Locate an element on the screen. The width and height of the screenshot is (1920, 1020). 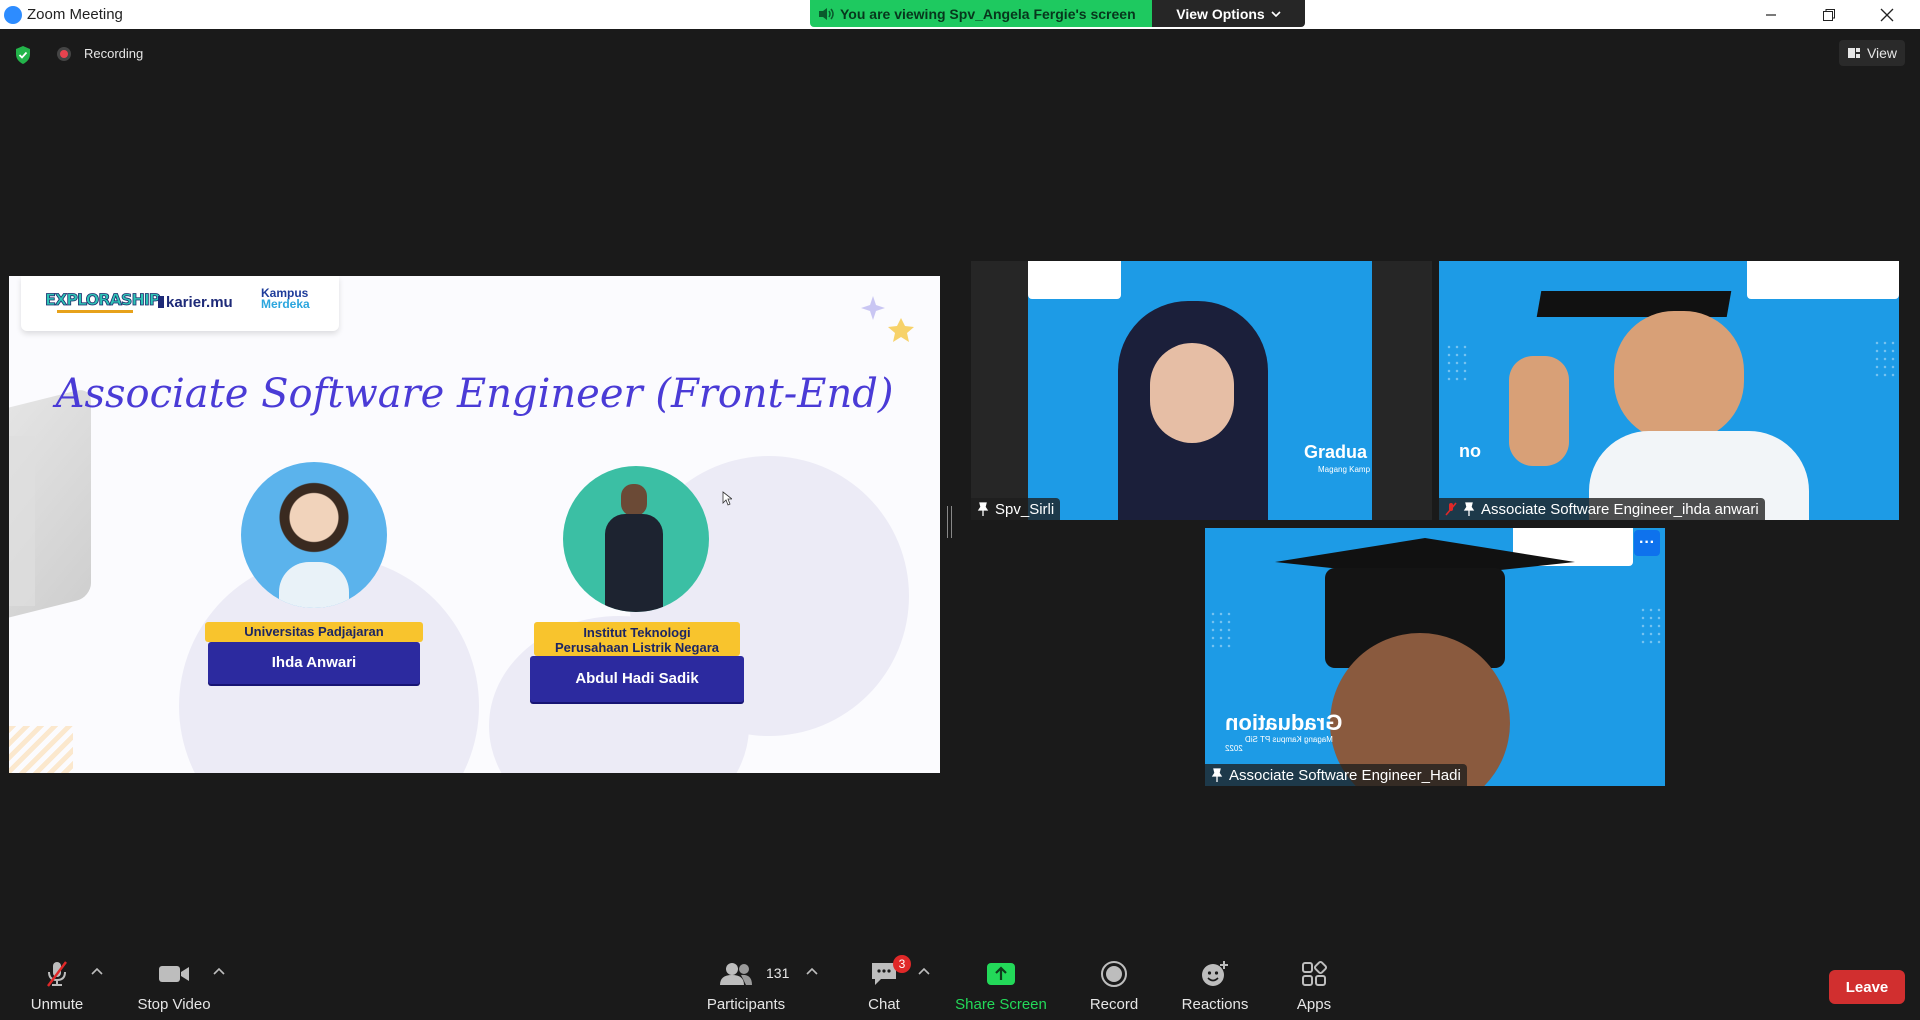
share-screen-label: Share Screen is located at coordinates (1001, 1004).